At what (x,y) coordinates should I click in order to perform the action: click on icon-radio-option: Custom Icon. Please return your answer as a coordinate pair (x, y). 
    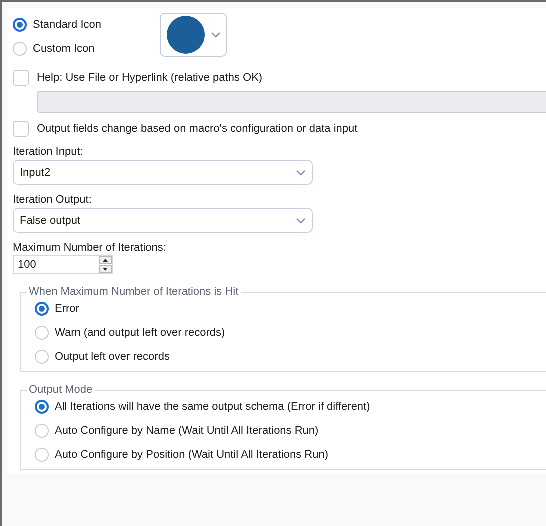
    Looking at the image, I should click on (57, 49).